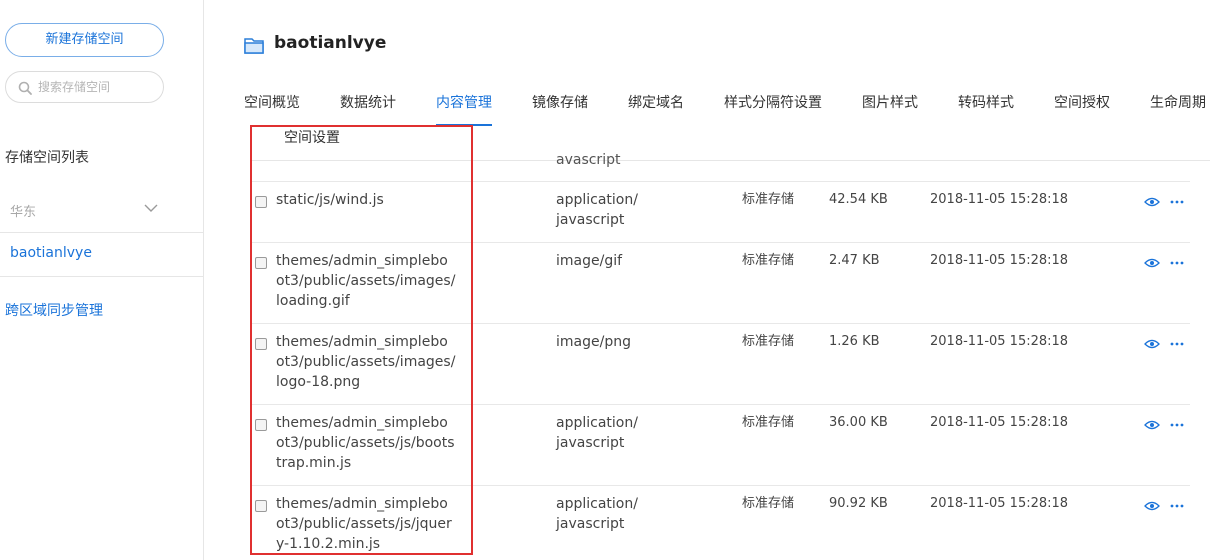 Image resolution: width=1218 pixels, height=560 pixels. Describe the element at coordinates (560, 102) in the screenshot. I see `tab-mirror-storage: 镜像存储` at that location.